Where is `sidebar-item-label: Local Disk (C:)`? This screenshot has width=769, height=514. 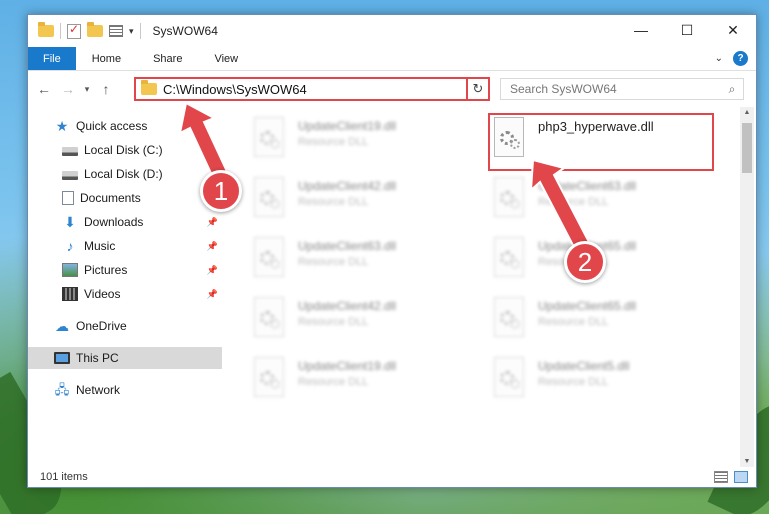
sidebar-item-label: Local Disk (C:) is located at coordinates (123, 150).